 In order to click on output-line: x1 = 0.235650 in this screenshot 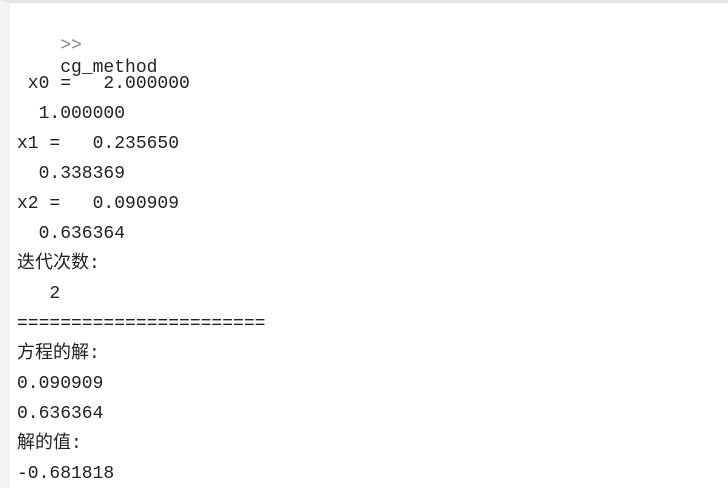, I will do `click(98, 144)`.